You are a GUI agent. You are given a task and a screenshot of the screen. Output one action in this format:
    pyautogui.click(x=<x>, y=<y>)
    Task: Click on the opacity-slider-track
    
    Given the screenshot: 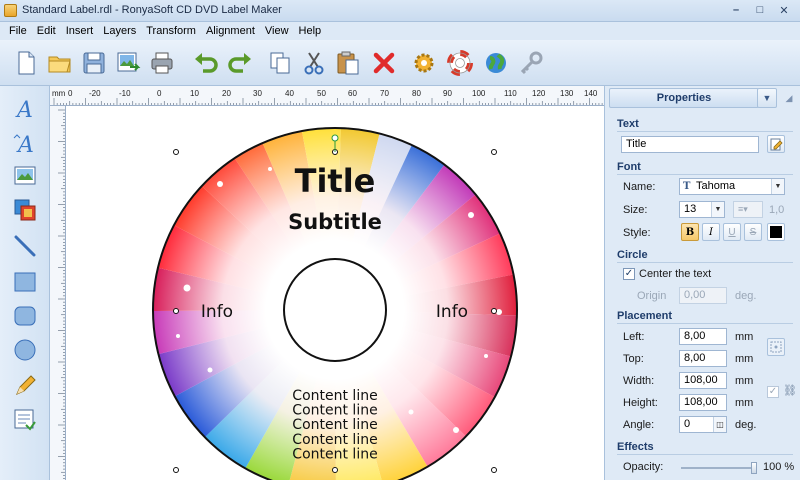 What is the action you would take?
    pyautogui.click(x=718, y=468)
    